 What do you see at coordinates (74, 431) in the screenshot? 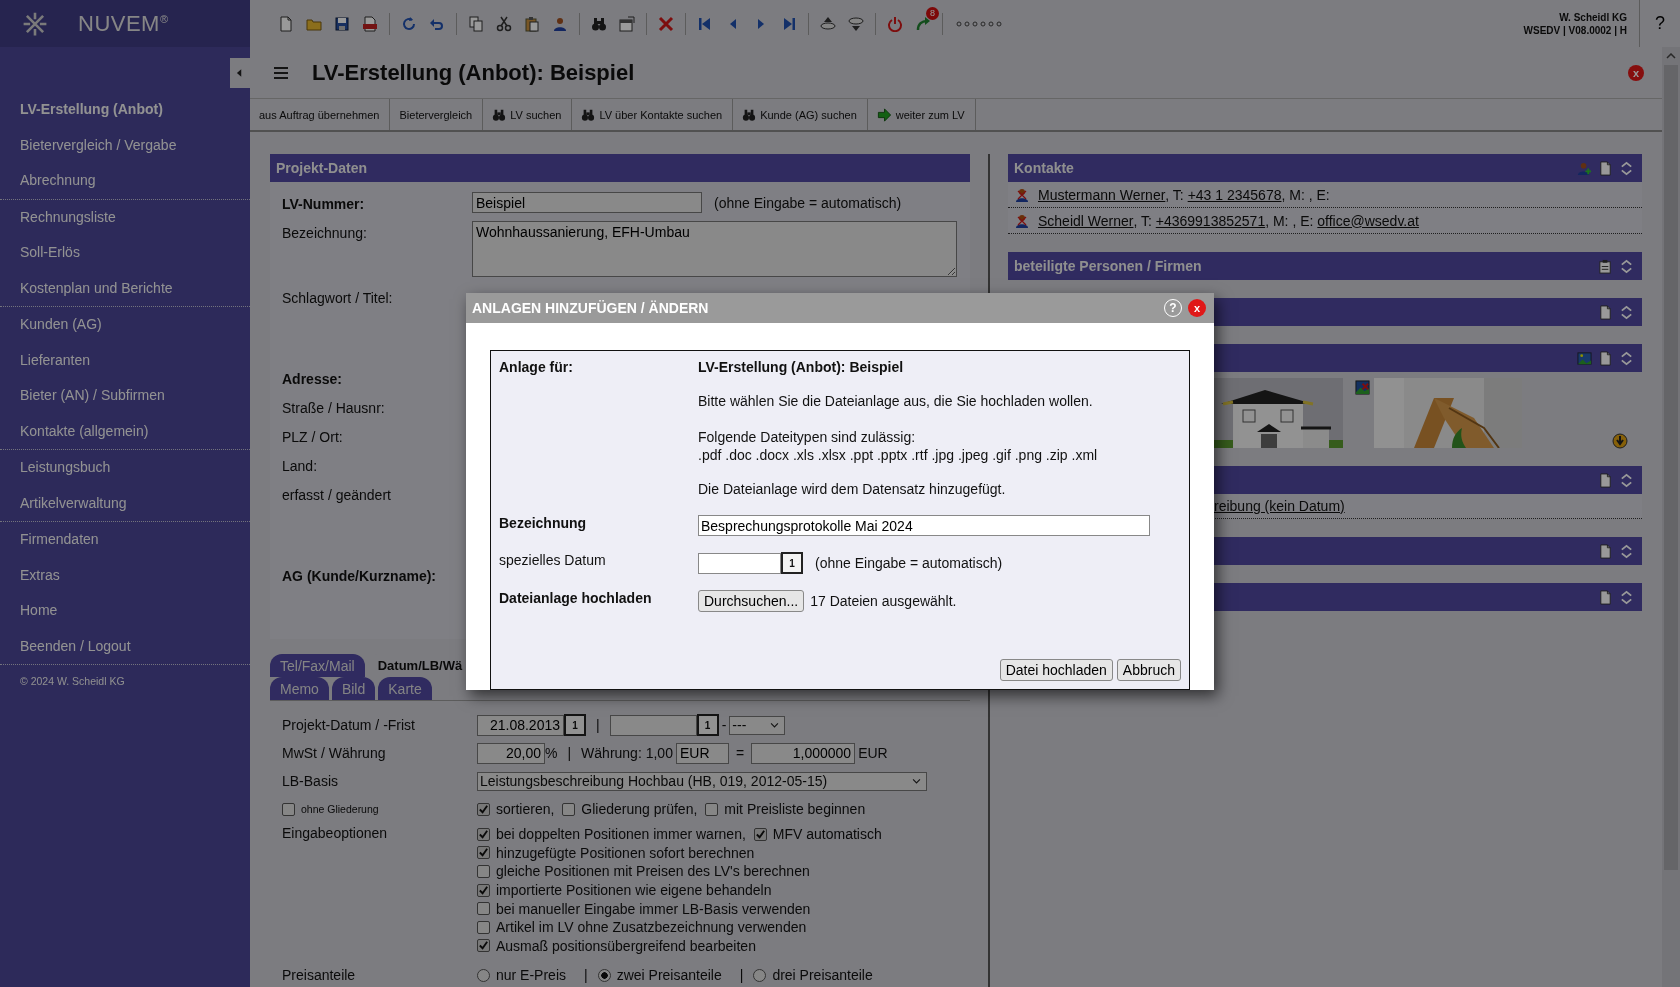
I see `sidebar-item: Kontakte (allgemein)` at bounding box center [74, 431].